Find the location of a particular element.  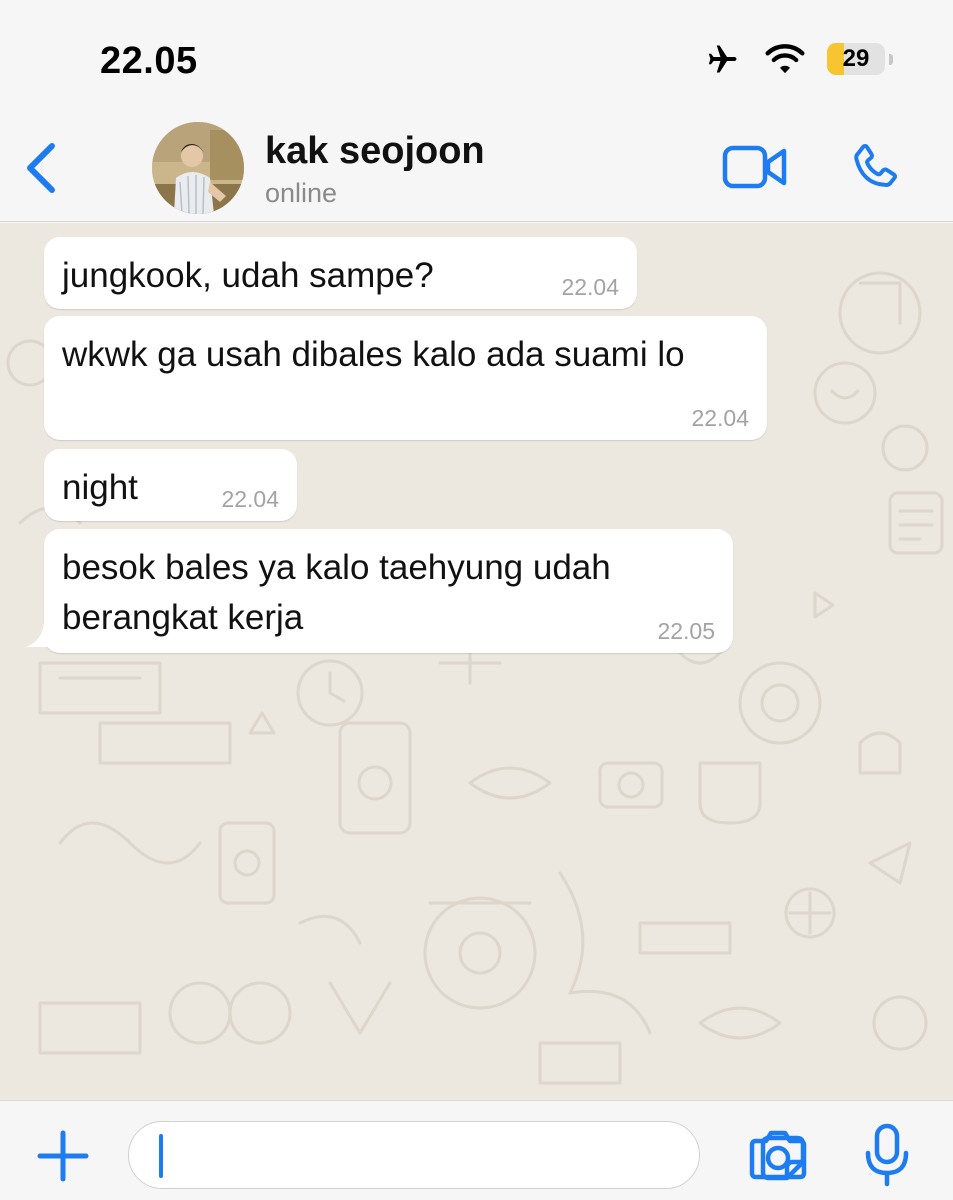

attach-button is located at coordinates (63, 1156).